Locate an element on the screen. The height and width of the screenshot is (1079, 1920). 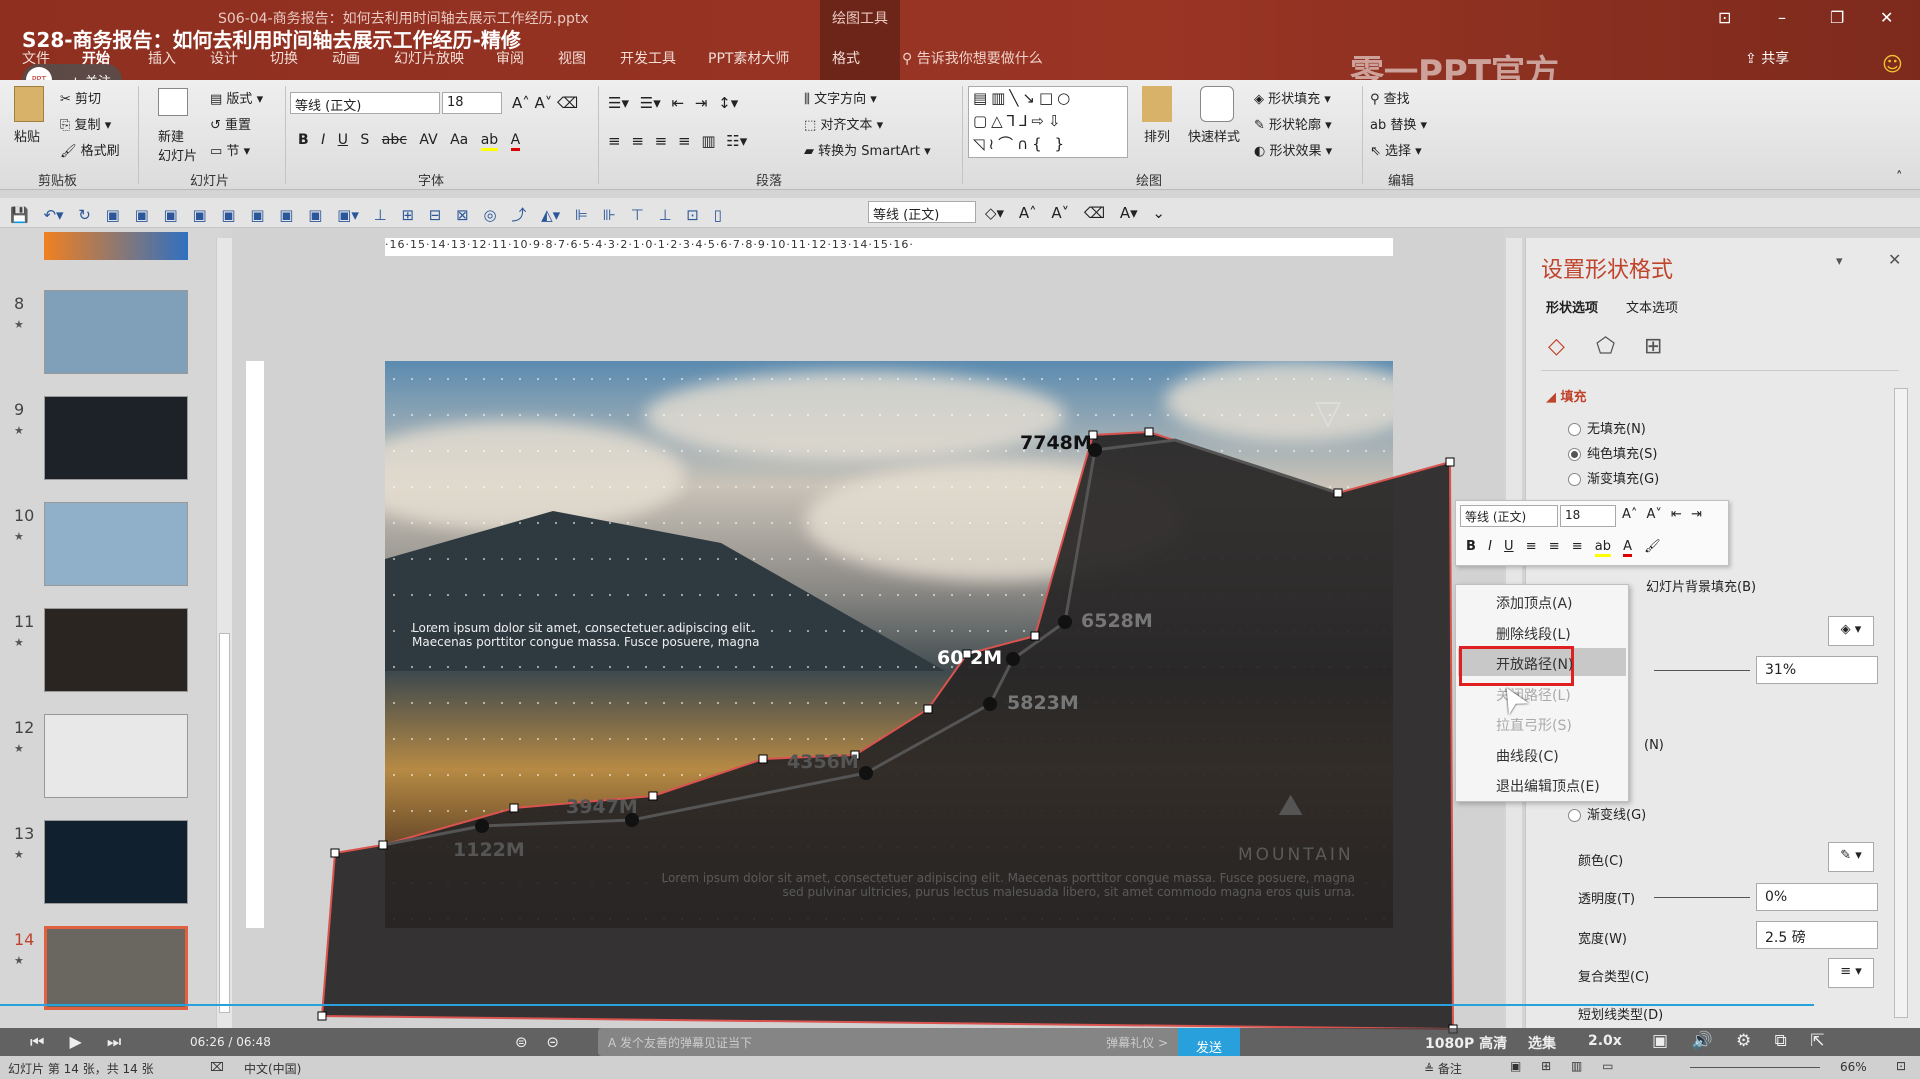
zoom-level: 66% is located at coordinates (1853, 1067).